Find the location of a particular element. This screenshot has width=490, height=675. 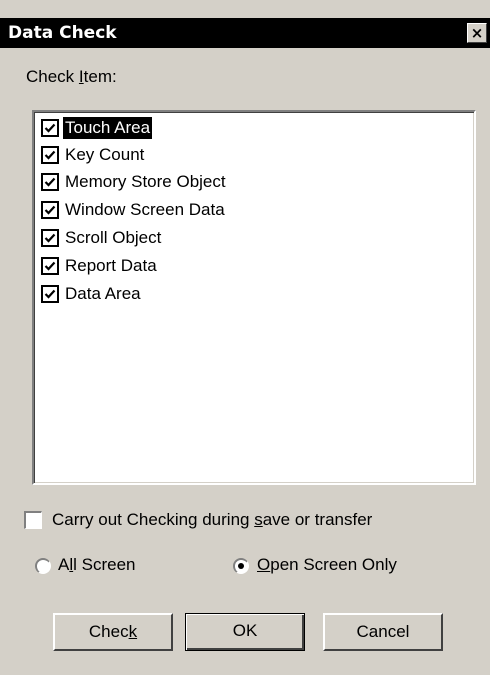

item-label: Window Screen Data is located at coordinates (145, 209).